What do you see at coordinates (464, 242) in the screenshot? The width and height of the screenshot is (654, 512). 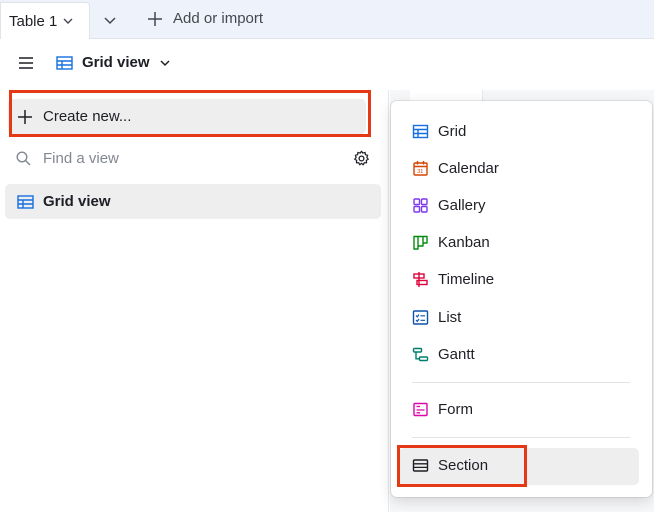 I see `menu-item-label: Kanban` at bounding box center [464, 242].